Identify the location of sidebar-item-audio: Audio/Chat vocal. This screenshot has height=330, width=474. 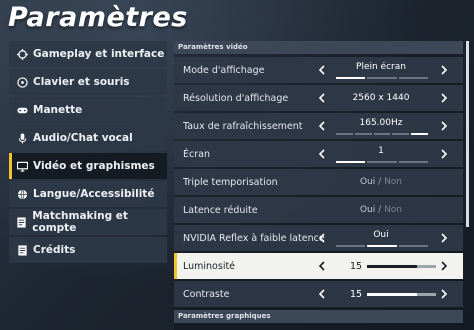
(88, 138).